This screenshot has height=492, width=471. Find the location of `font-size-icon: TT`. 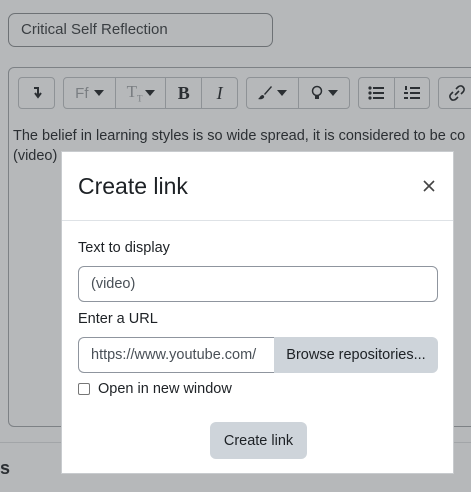

font-size-icon: TT is located at coordinates (134, 93).